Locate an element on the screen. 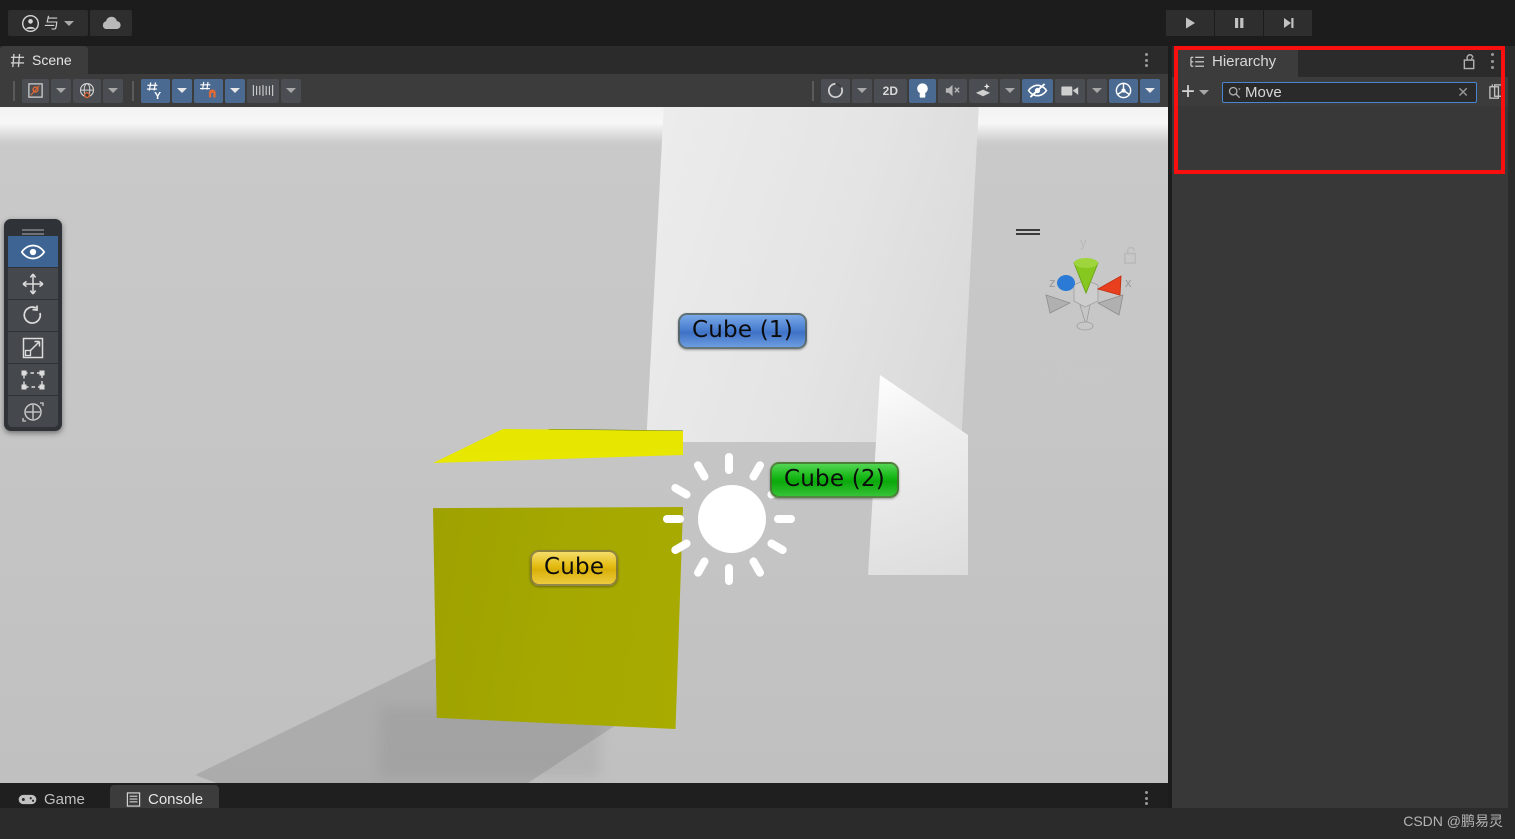 This screenshot has width=1515, height=839. hierarchy-toolbar: + Move ✕ is located at coordinates (1343, 92).